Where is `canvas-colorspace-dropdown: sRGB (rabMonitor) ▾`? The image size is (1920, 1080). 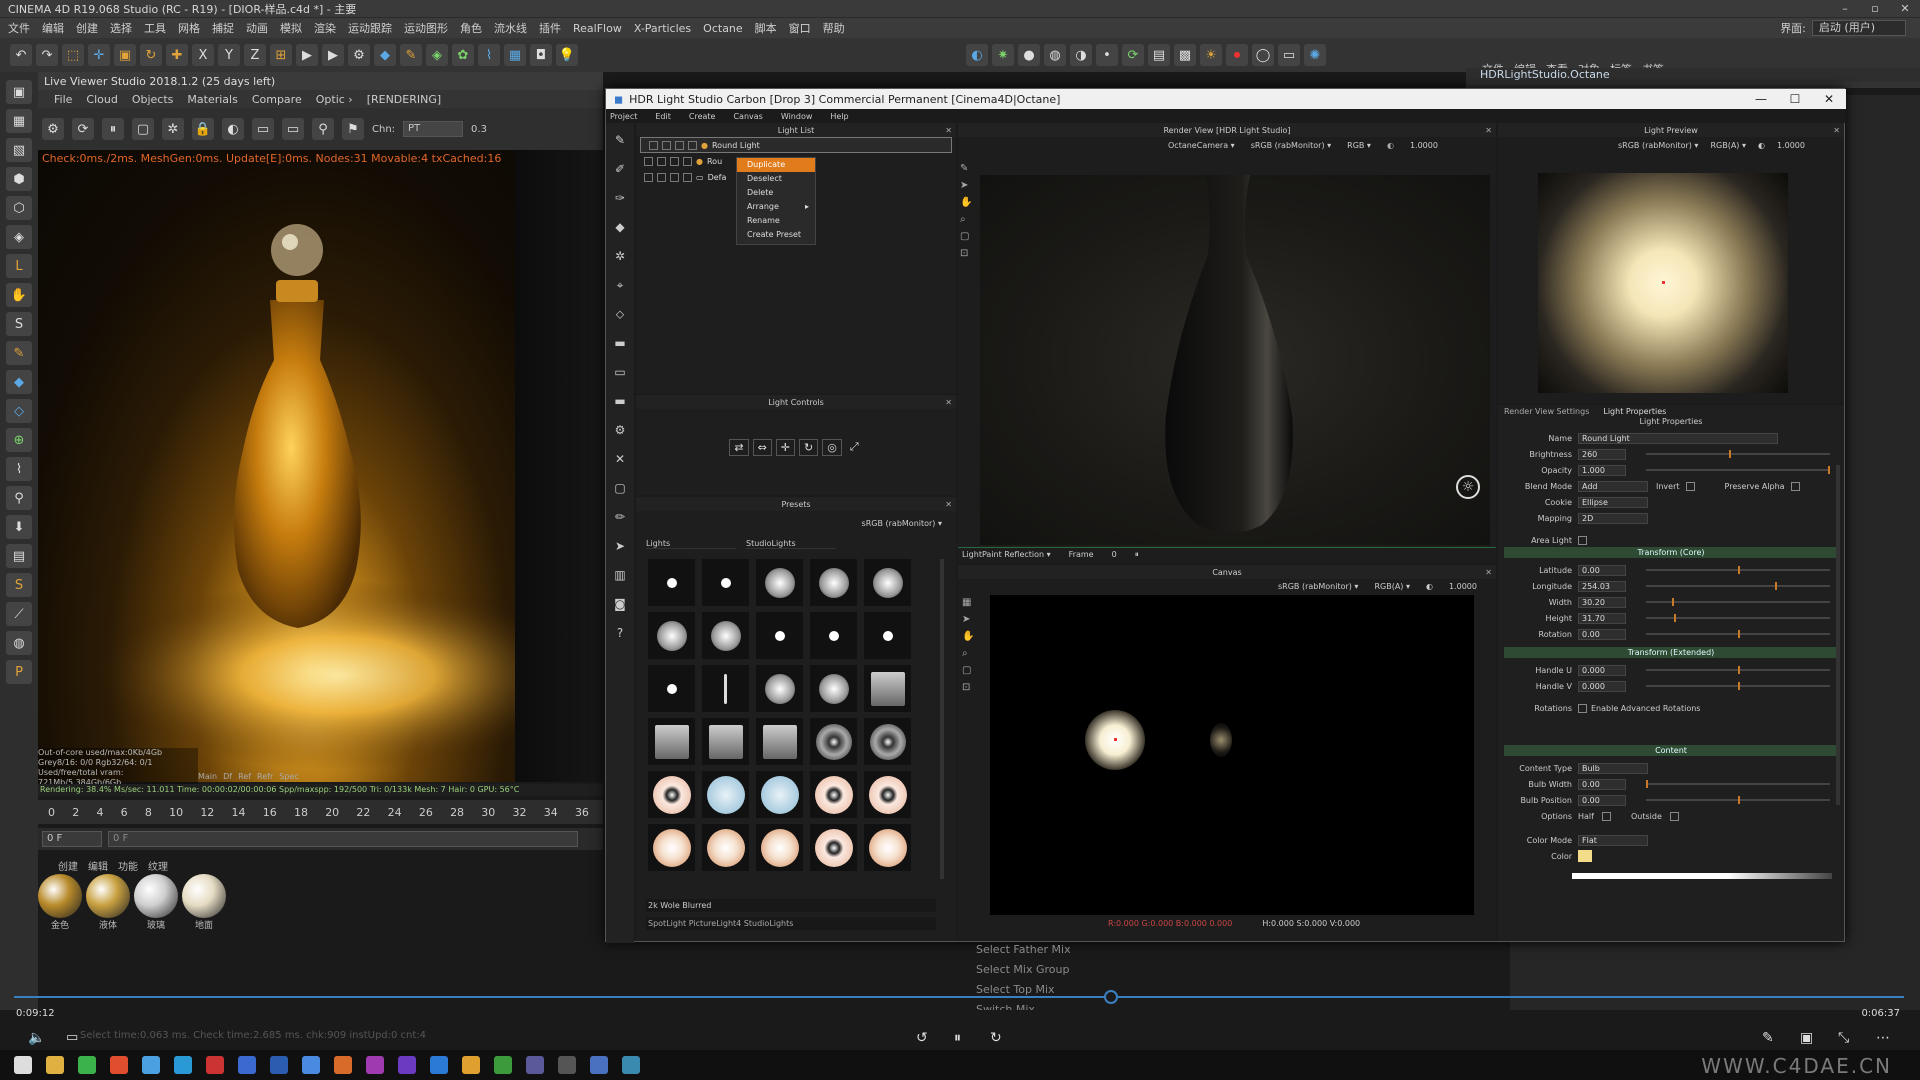
canvas-colorspace-dropdown: sRGB (rabMonitor) ▾ is located at coordinates (1318, 586).